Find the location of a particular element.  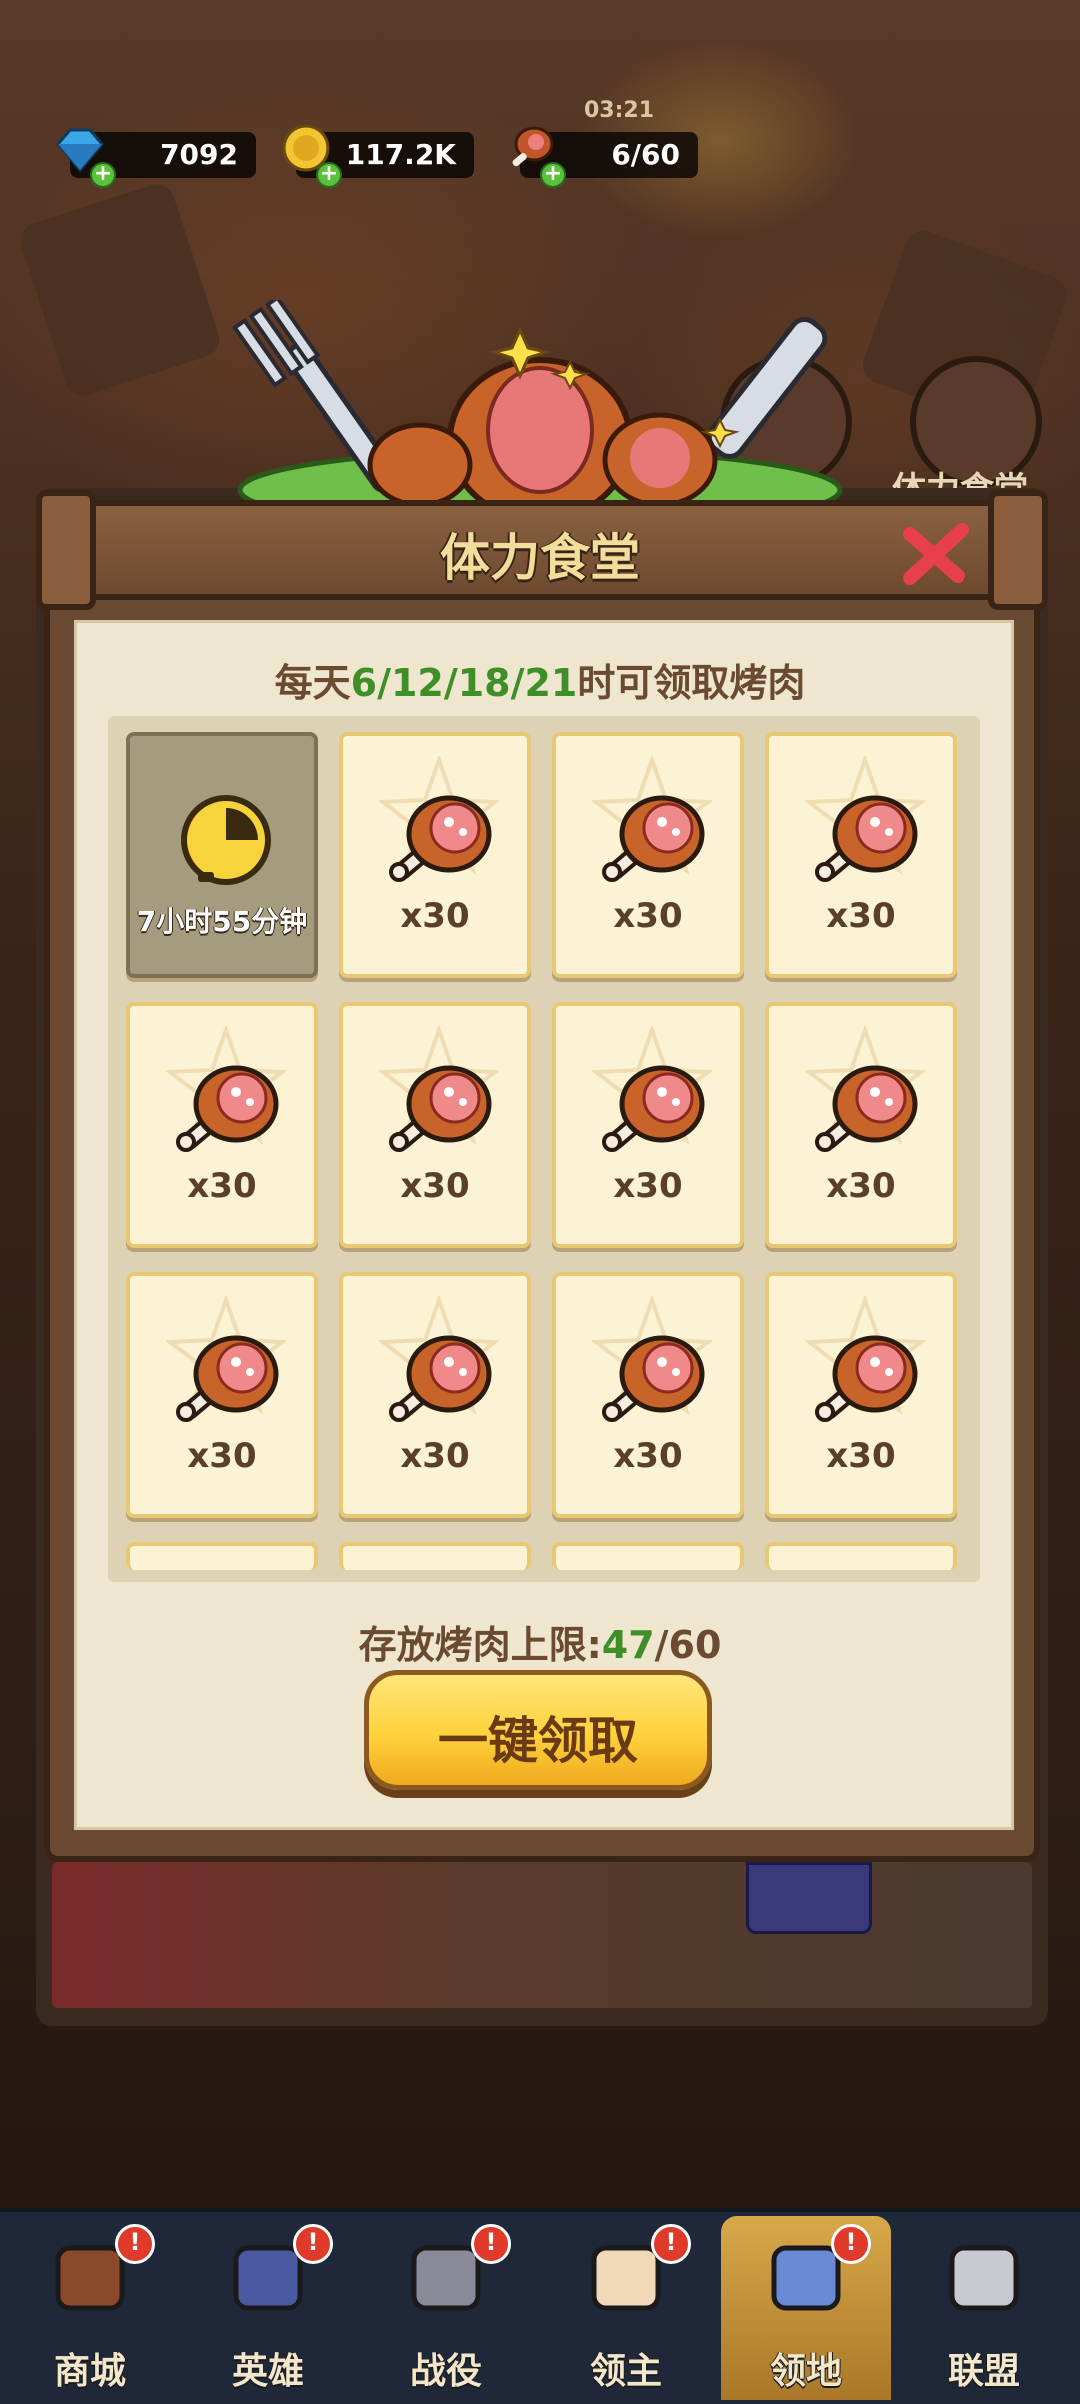

alliance-icon is located at coordinates (984, 2278).